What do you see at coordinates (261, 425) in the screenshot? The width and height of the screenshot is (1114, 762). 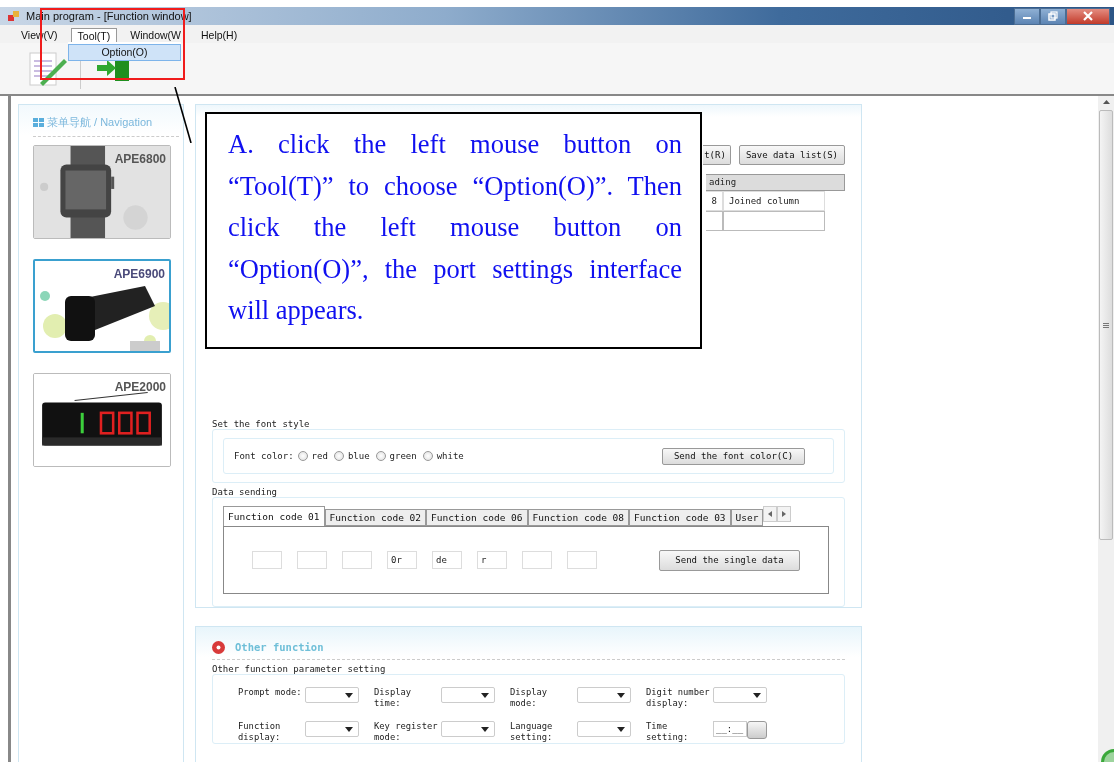 I see `group-title: Set the font style` at bounding box center [261, 425].